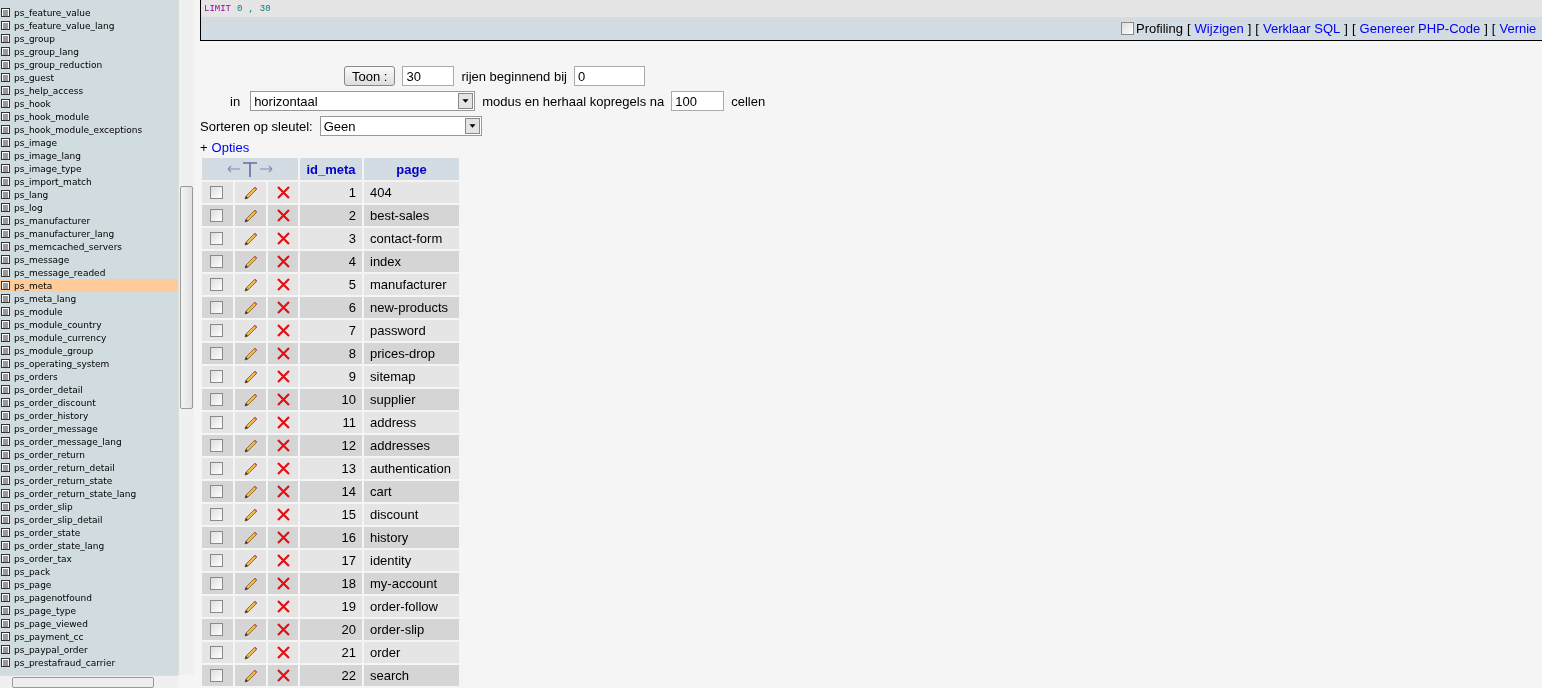 This screenshot has width=1542, height=688. I want to click on column-header: page, so click(411, 169).